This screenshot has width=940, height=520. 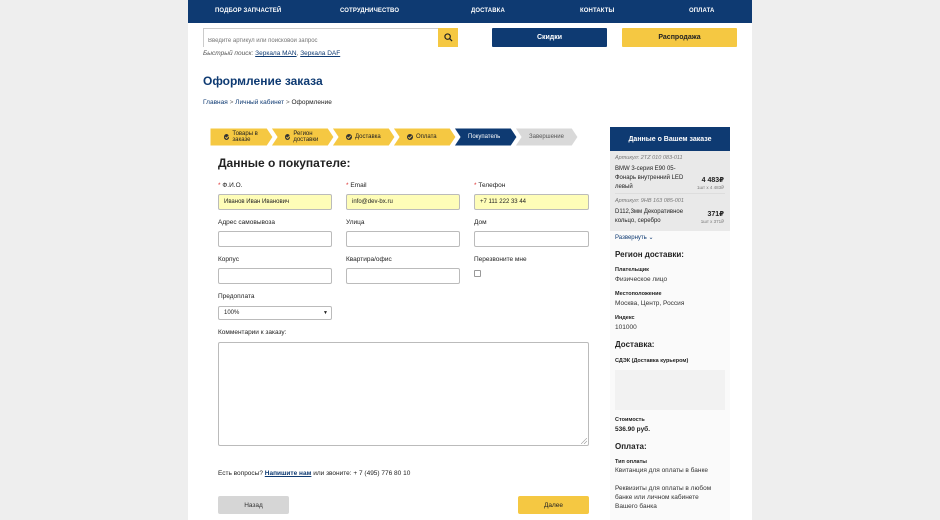 I want to click on item-name-line: D112,3мм Декоративное, so click(x=649, y=212).